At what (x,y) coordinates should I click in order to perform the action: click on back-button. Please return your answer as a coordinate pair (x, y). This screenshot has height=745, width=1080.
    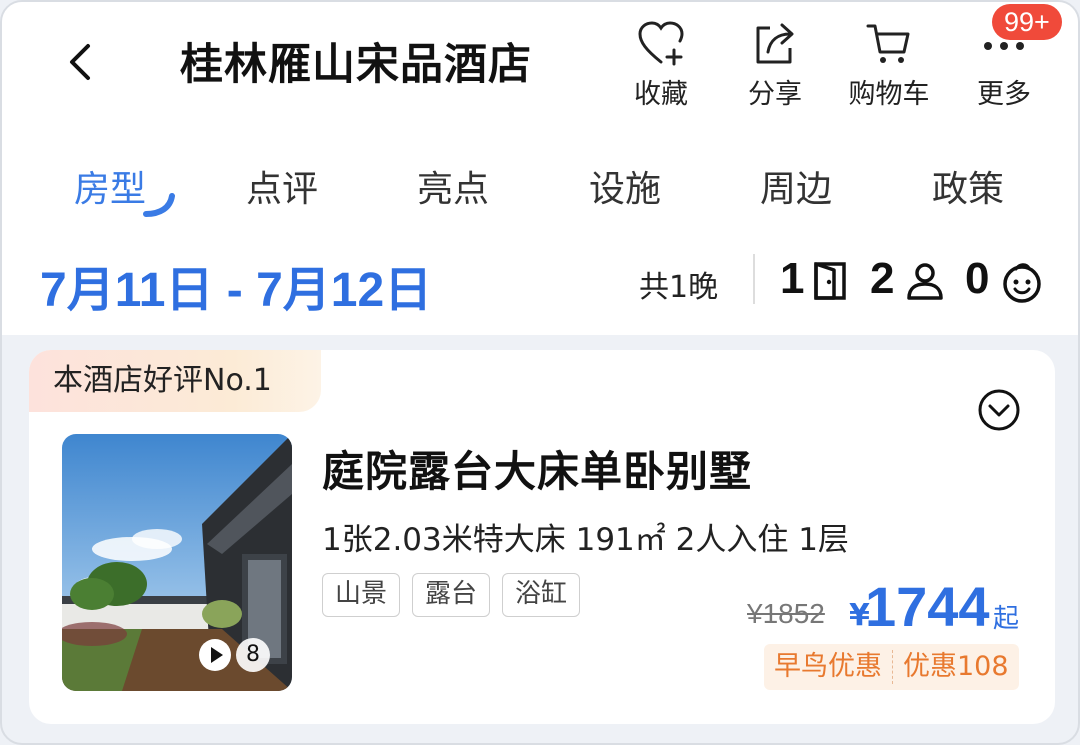
    Looking at the image, I should click on (82, 62).